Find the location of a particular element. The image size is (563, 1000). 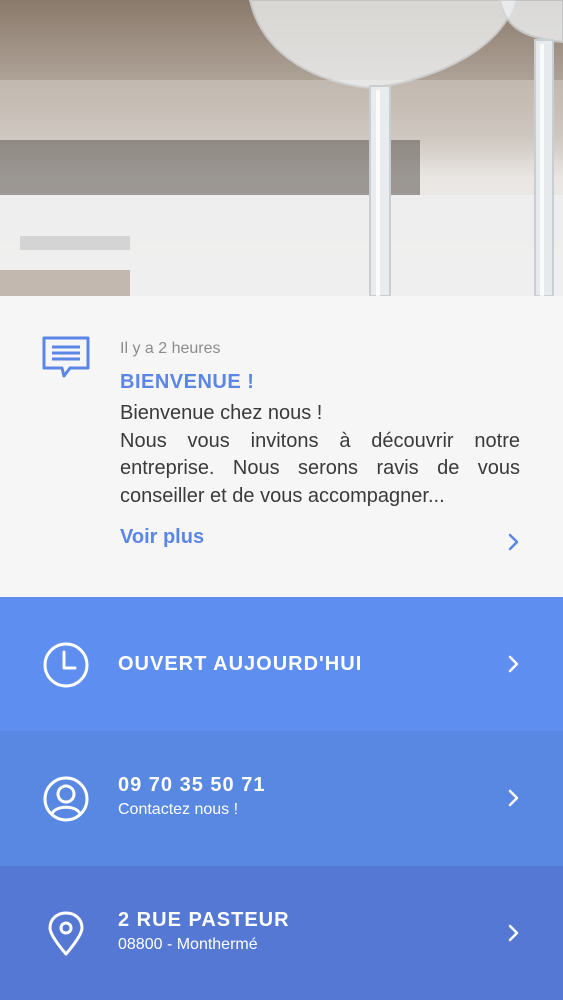

contact-subtitle: Contactez nous ! is located at coordinates (178, 809).